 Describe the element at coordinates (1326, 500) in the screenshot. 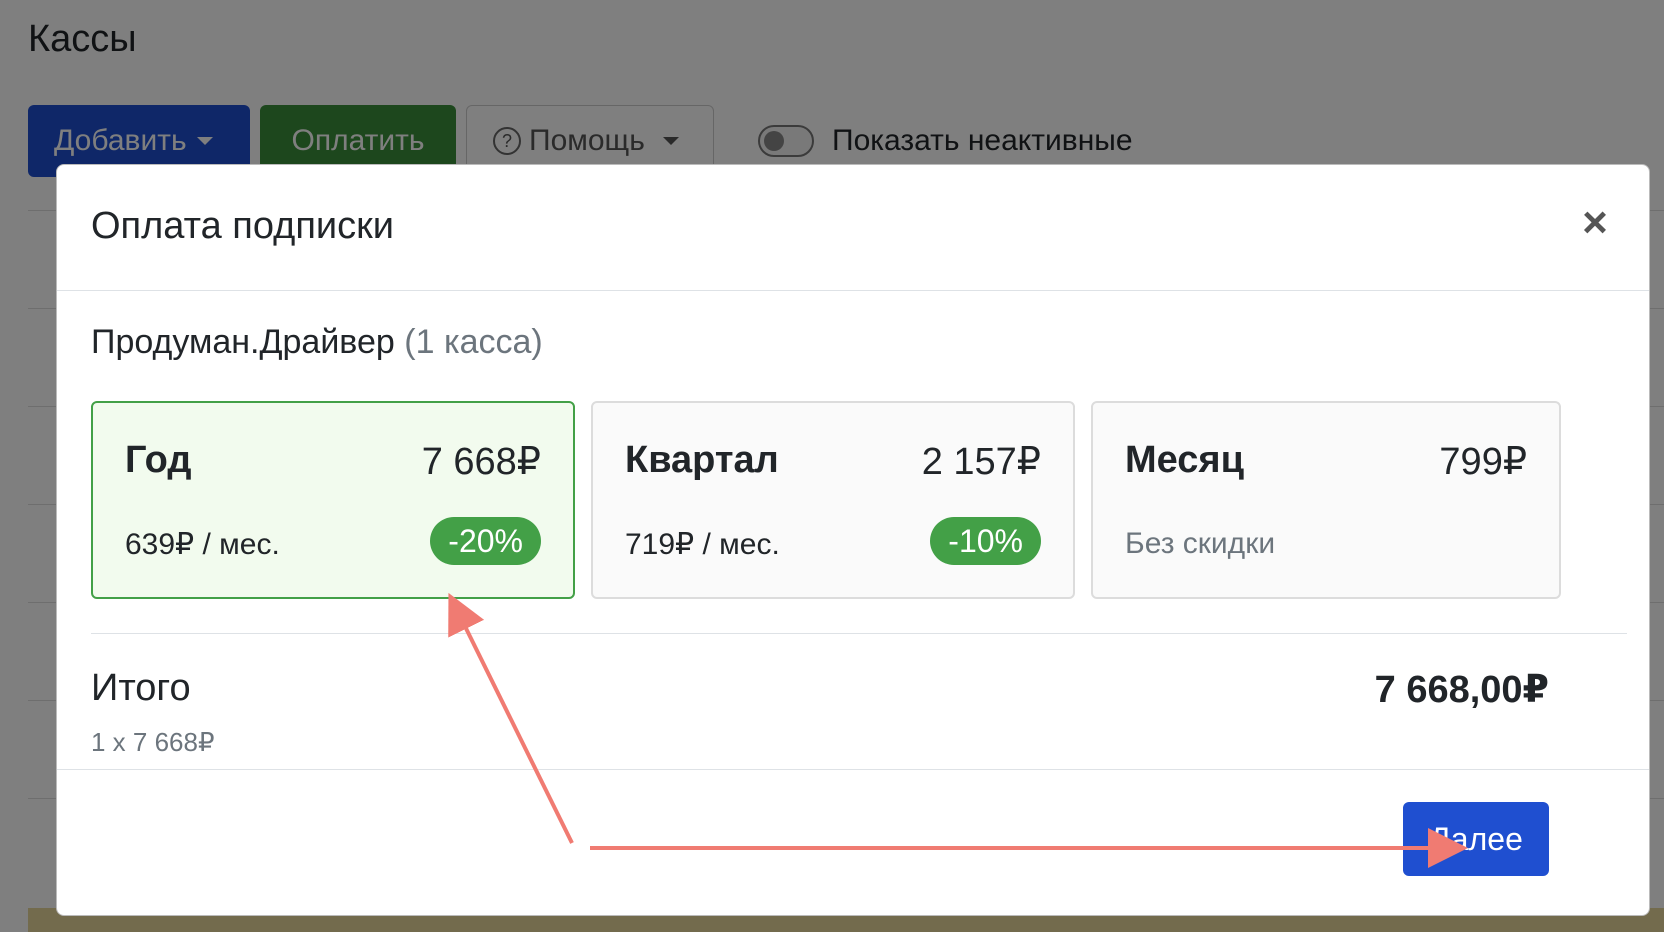

I see `plan-card-month: Месяц 799₽ Без скидки` at that location.